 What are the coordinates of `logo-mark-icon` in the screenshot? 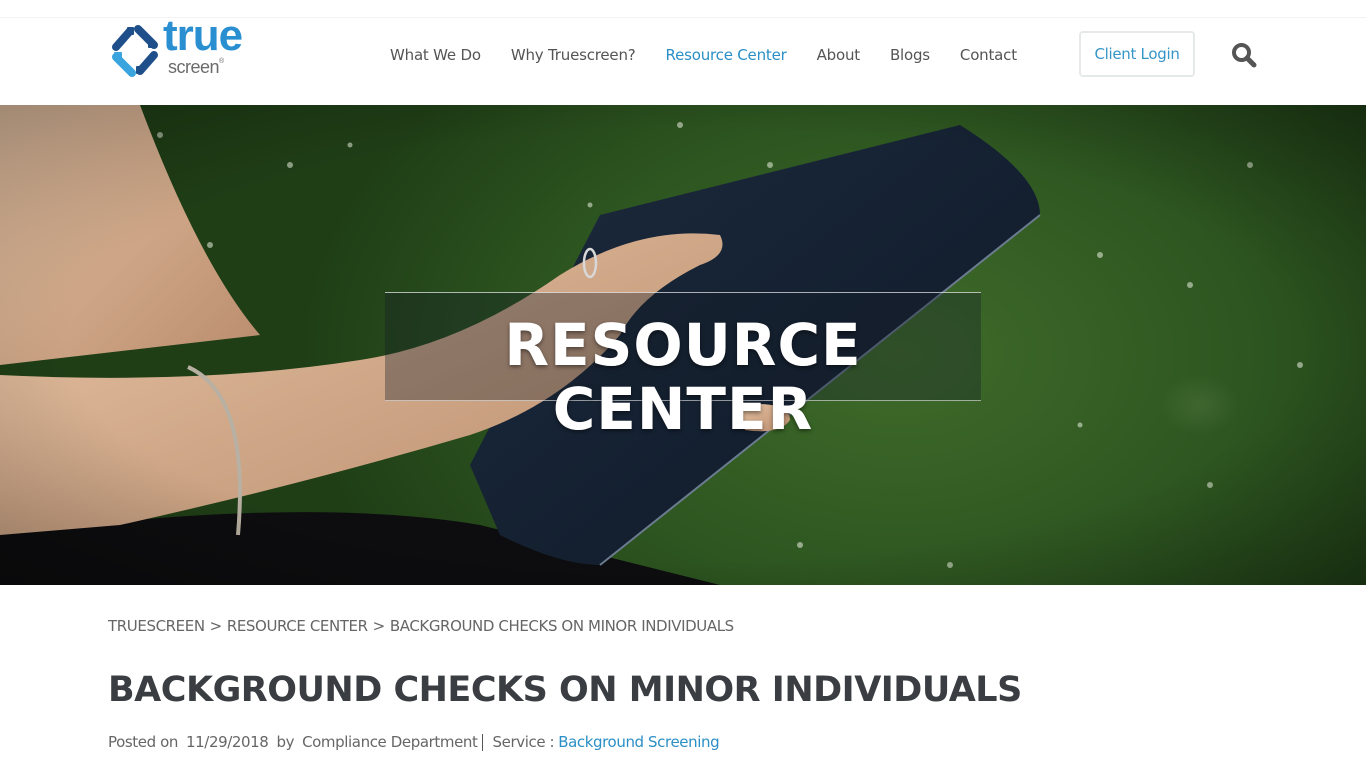 It's located at (135, 51).